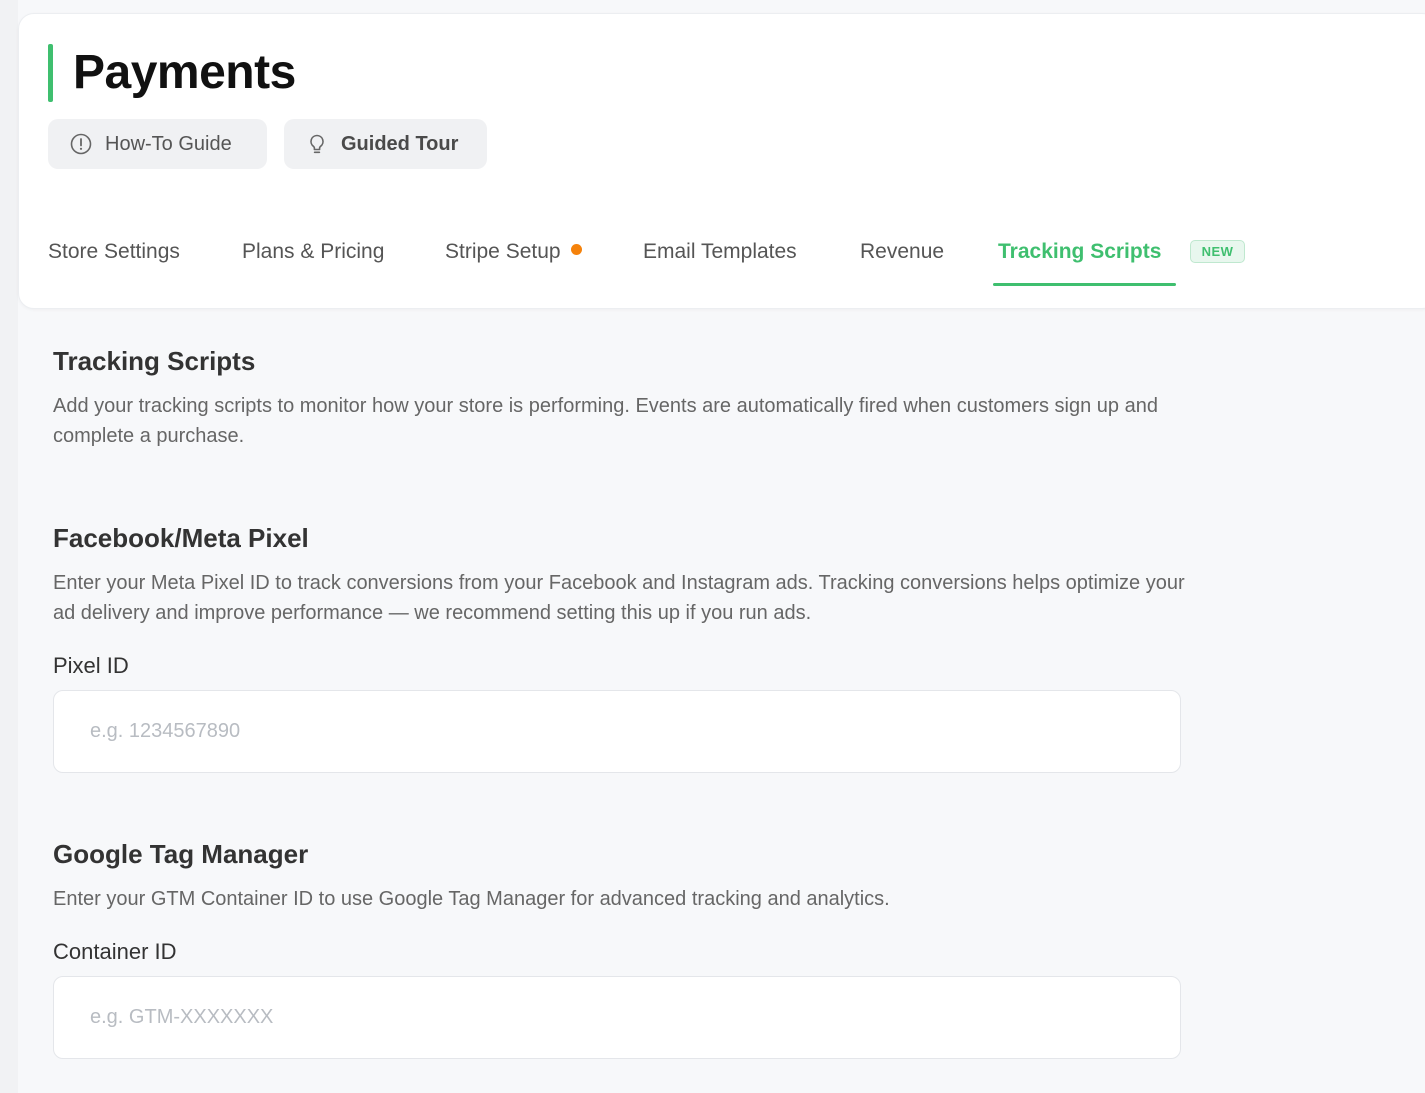 This screenshot has height=1093, width=1425. What do you see at coordinates (81, 144) in the screenshot?
I see `info-circle-icon` at bounding box center [81, 144].